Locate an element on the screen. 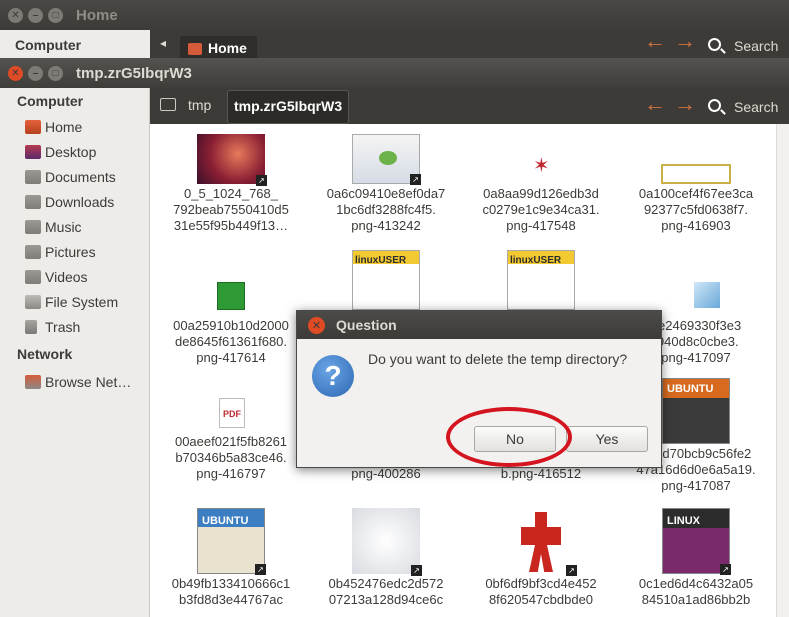 This screenshot has width=789, height=617. breadcrumb-current: tmp.zrG5IbqrW3 is located at coordinates (288, 107).